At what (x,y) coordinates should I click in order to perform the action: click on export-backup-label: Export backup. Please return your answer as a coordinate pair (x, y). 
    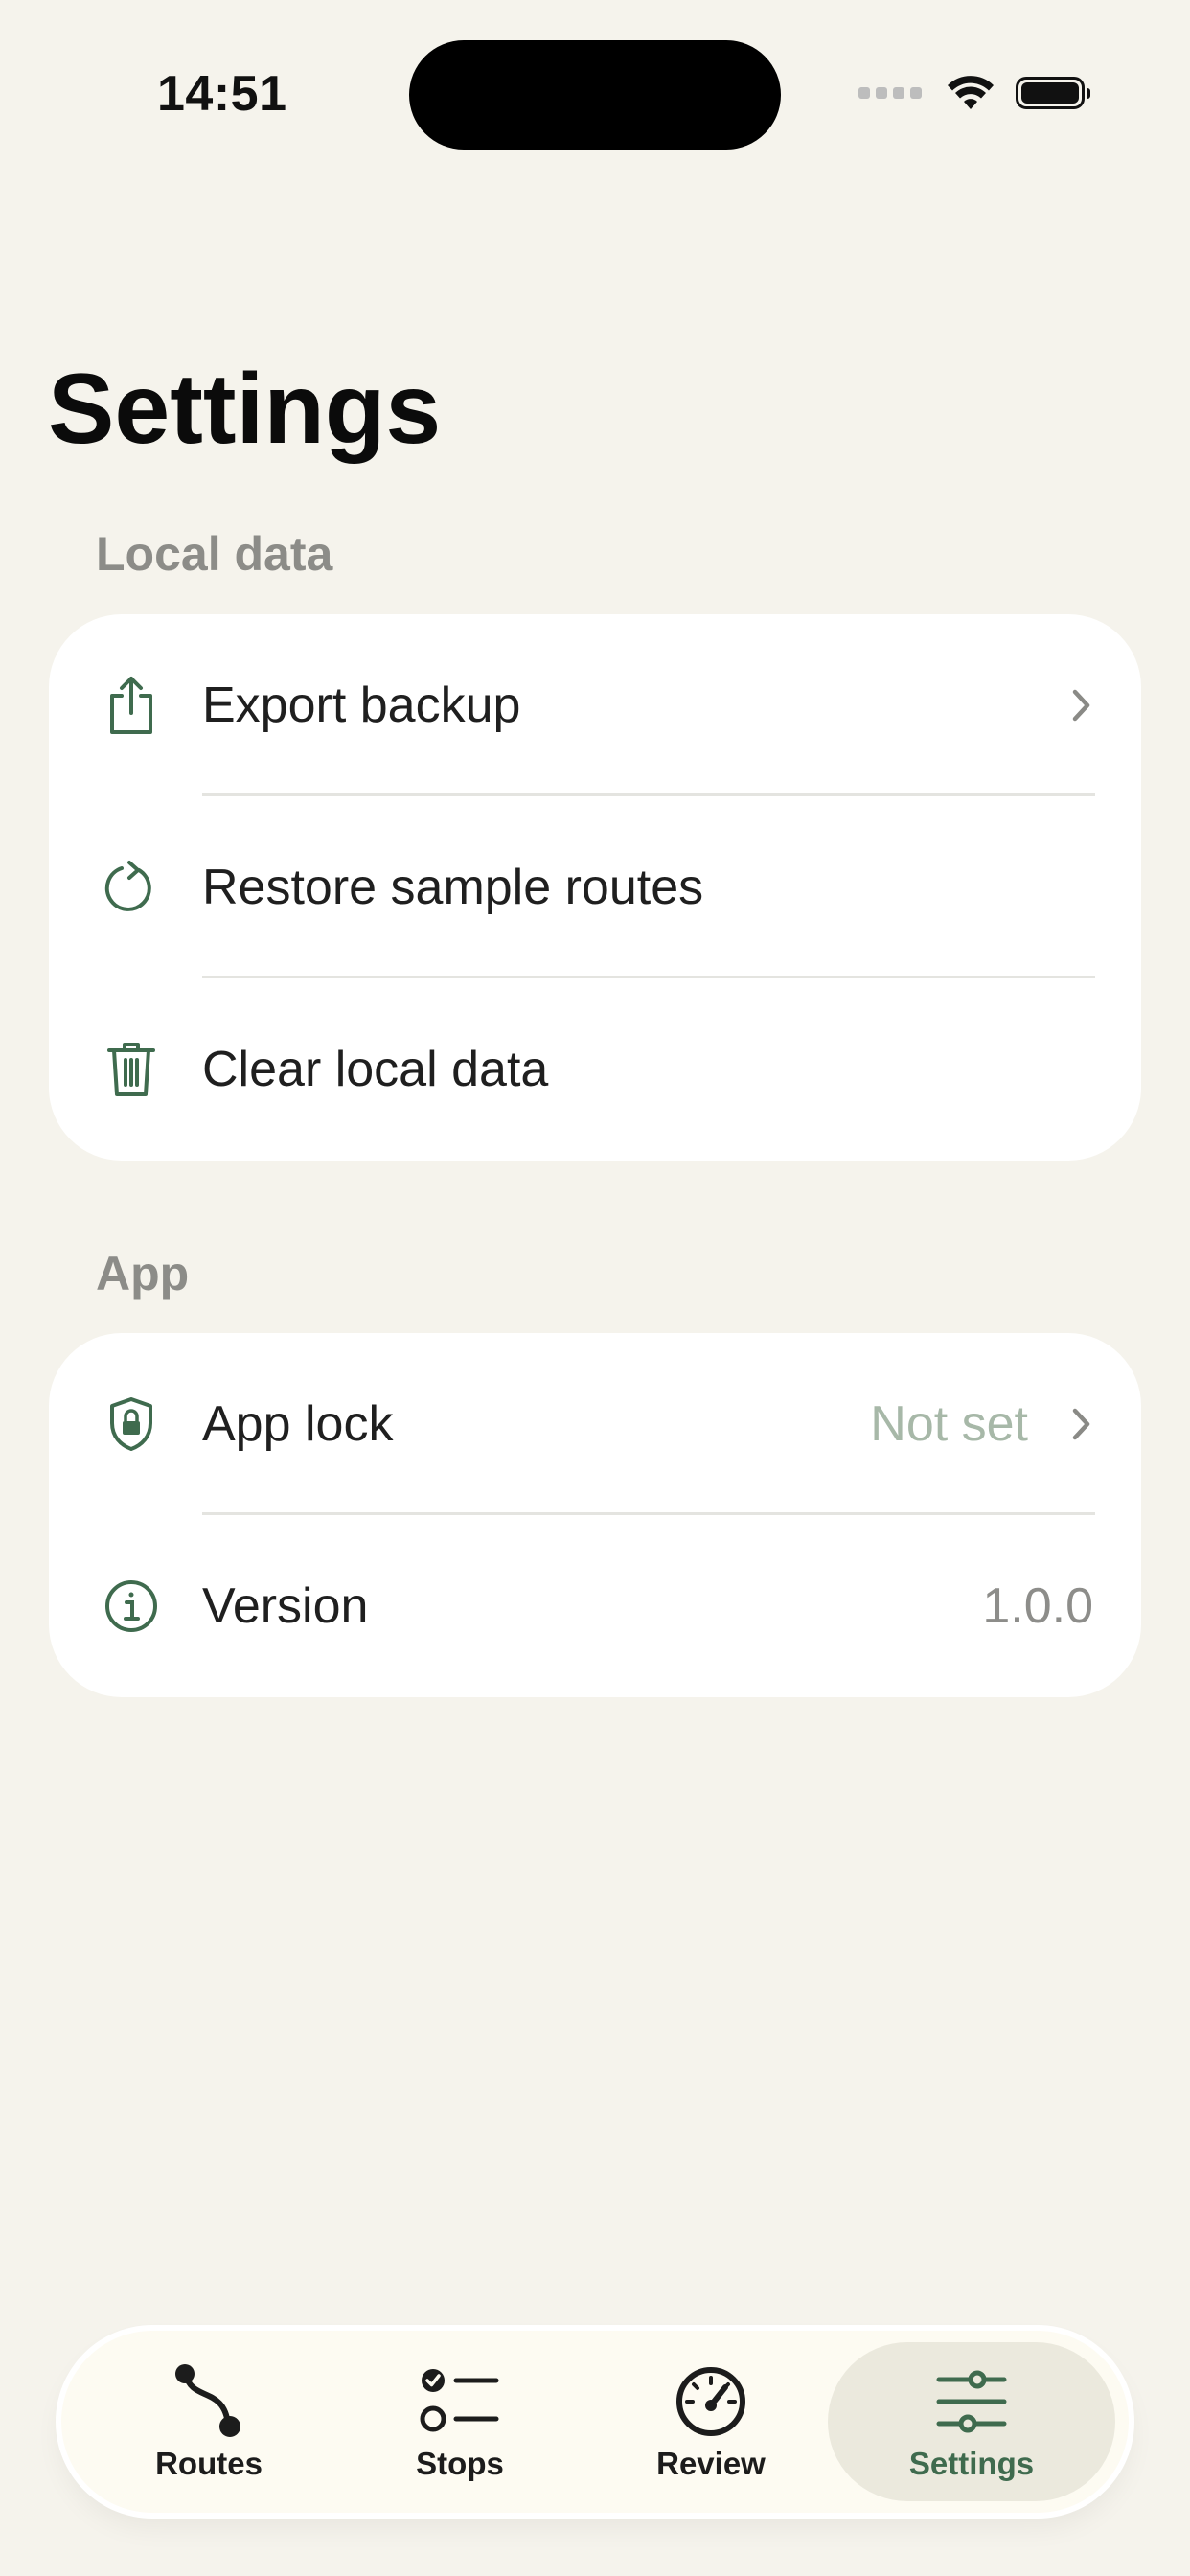
    Looking at the image, I should click on (362, 705).